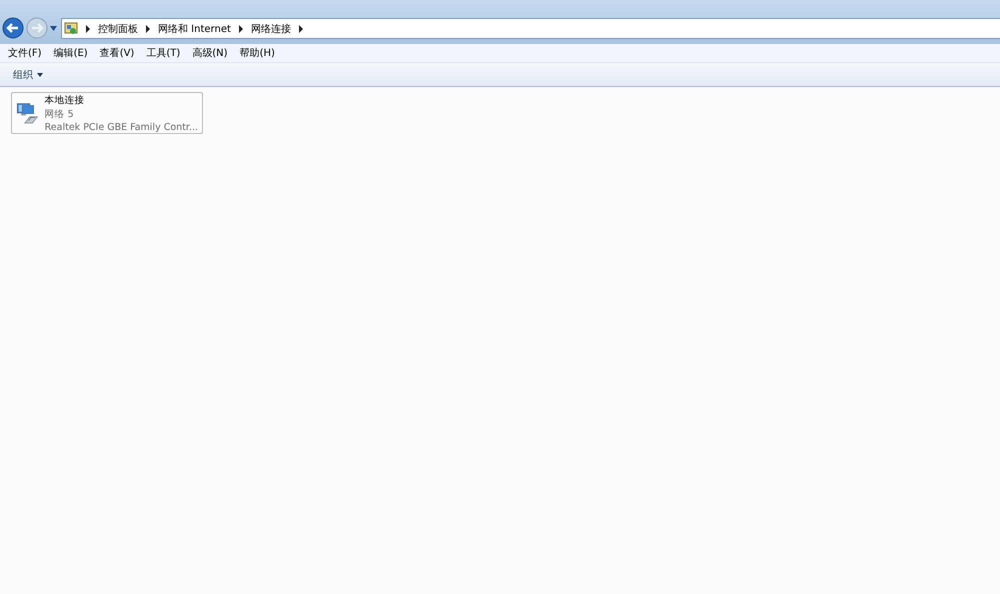  I want to click on breadcrumb-item: 网络和 Internet, so click(194, 29).